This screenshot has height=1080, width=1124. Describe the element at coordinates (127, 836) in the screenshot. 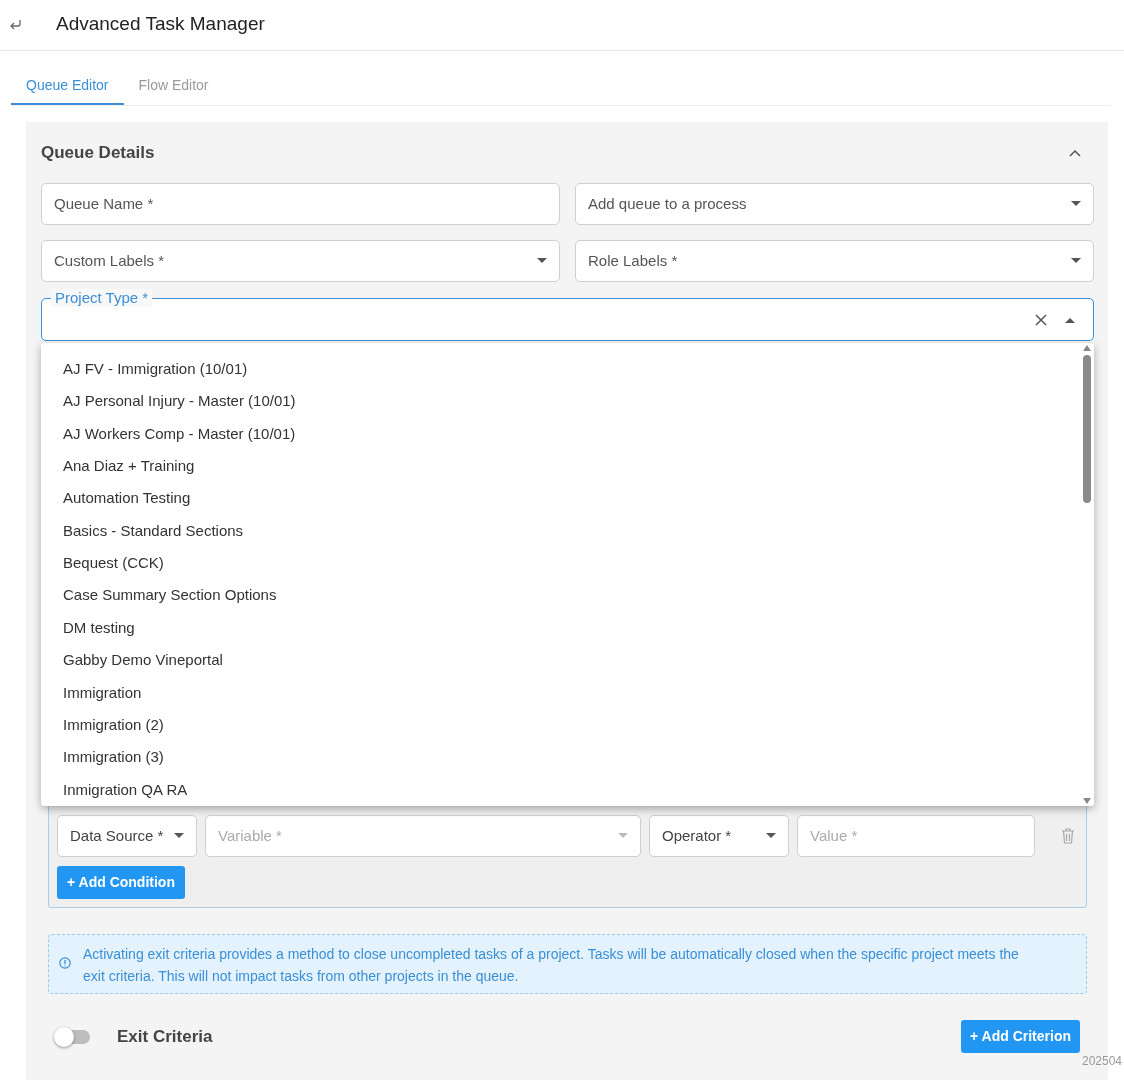

I see `select-field: Data Source *` at that location.